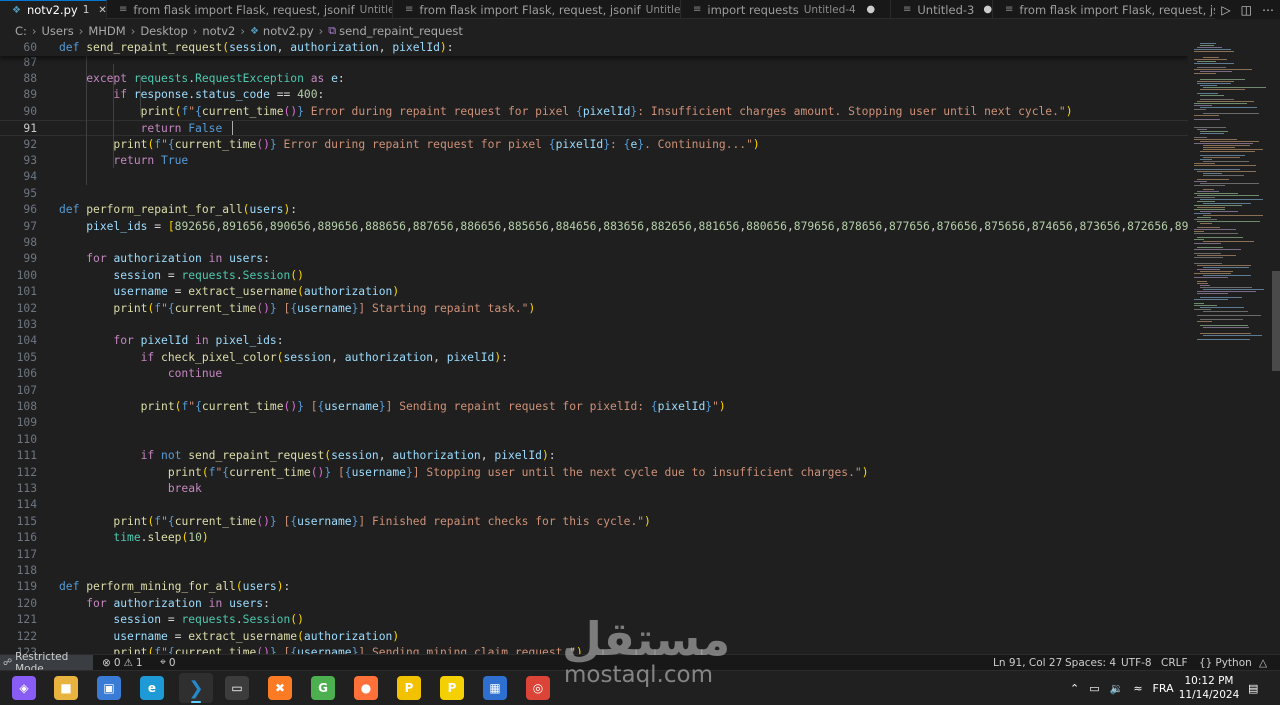  What do you see at coordinates (1117, 688) in the screenshot?
I see `volume-icon: 🔉` at bounding box center [1117, 688].